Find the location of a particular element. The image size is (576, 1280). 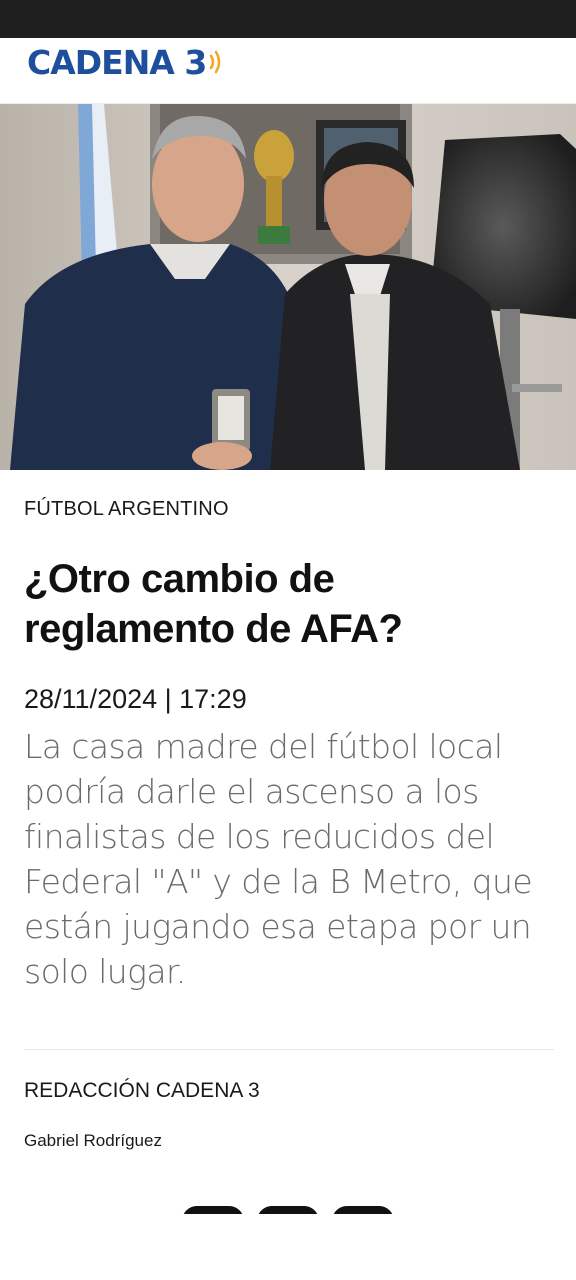

divider is located at coordinates (289, 1049).